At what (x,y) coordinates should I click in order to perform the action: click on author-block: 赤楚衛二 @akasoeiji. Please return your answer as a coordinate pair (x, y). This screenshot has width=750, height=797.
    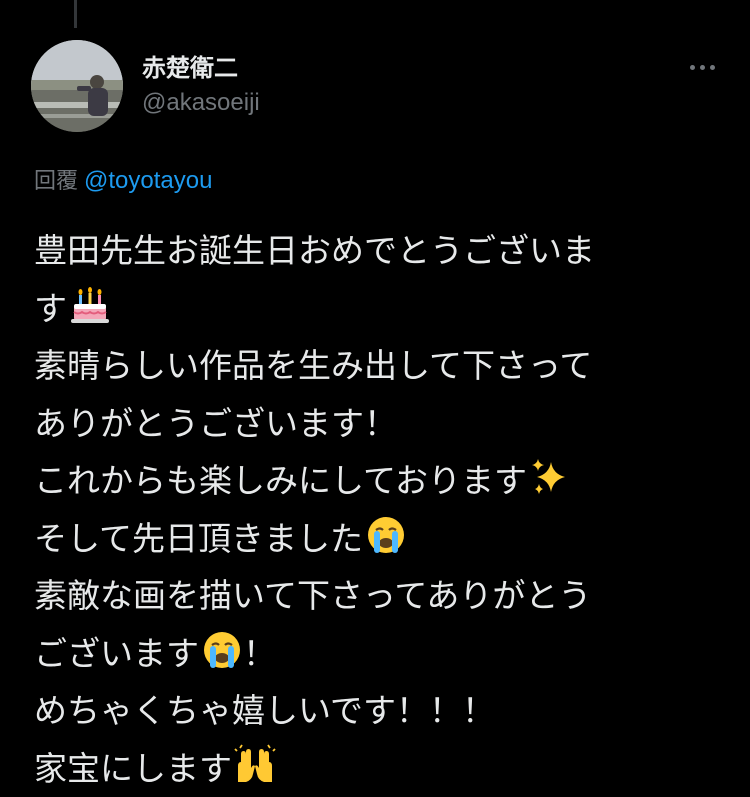
    Looking at the image, I should click on (201, 86).